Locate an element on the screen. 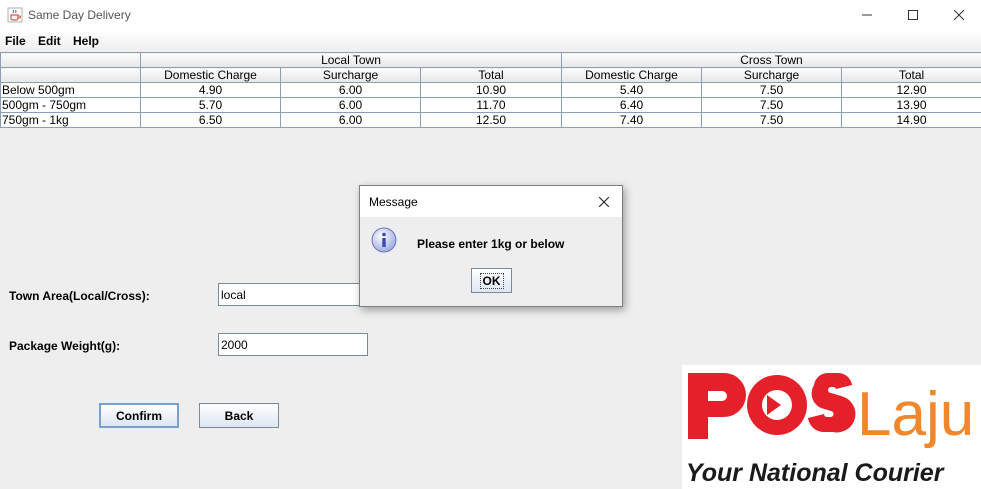  table-cell: 6.40 is located at coordinates (631, 105).